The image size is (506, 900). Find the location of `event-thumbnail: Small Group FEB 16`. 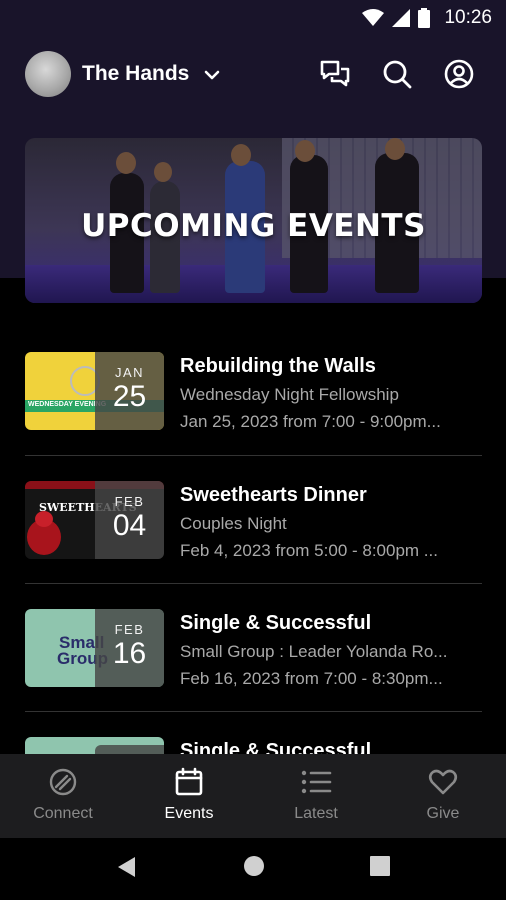

event-thumbnail: Small Group FEB 16 is located at coordinates (94, 648).